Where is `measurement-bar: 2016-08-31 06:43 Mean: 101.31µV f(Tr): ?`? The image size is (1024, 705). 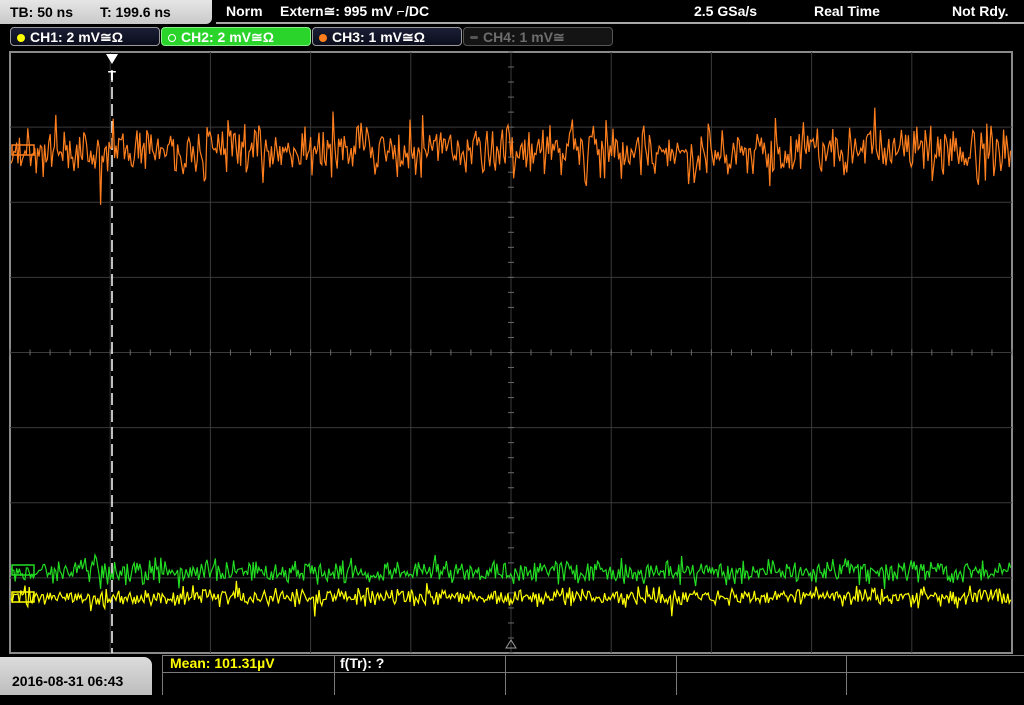 measurement-bar: 2016-08-31 06:43 Mean: 101.31µV f(Tr): ? is located at coordinates (512, 675).